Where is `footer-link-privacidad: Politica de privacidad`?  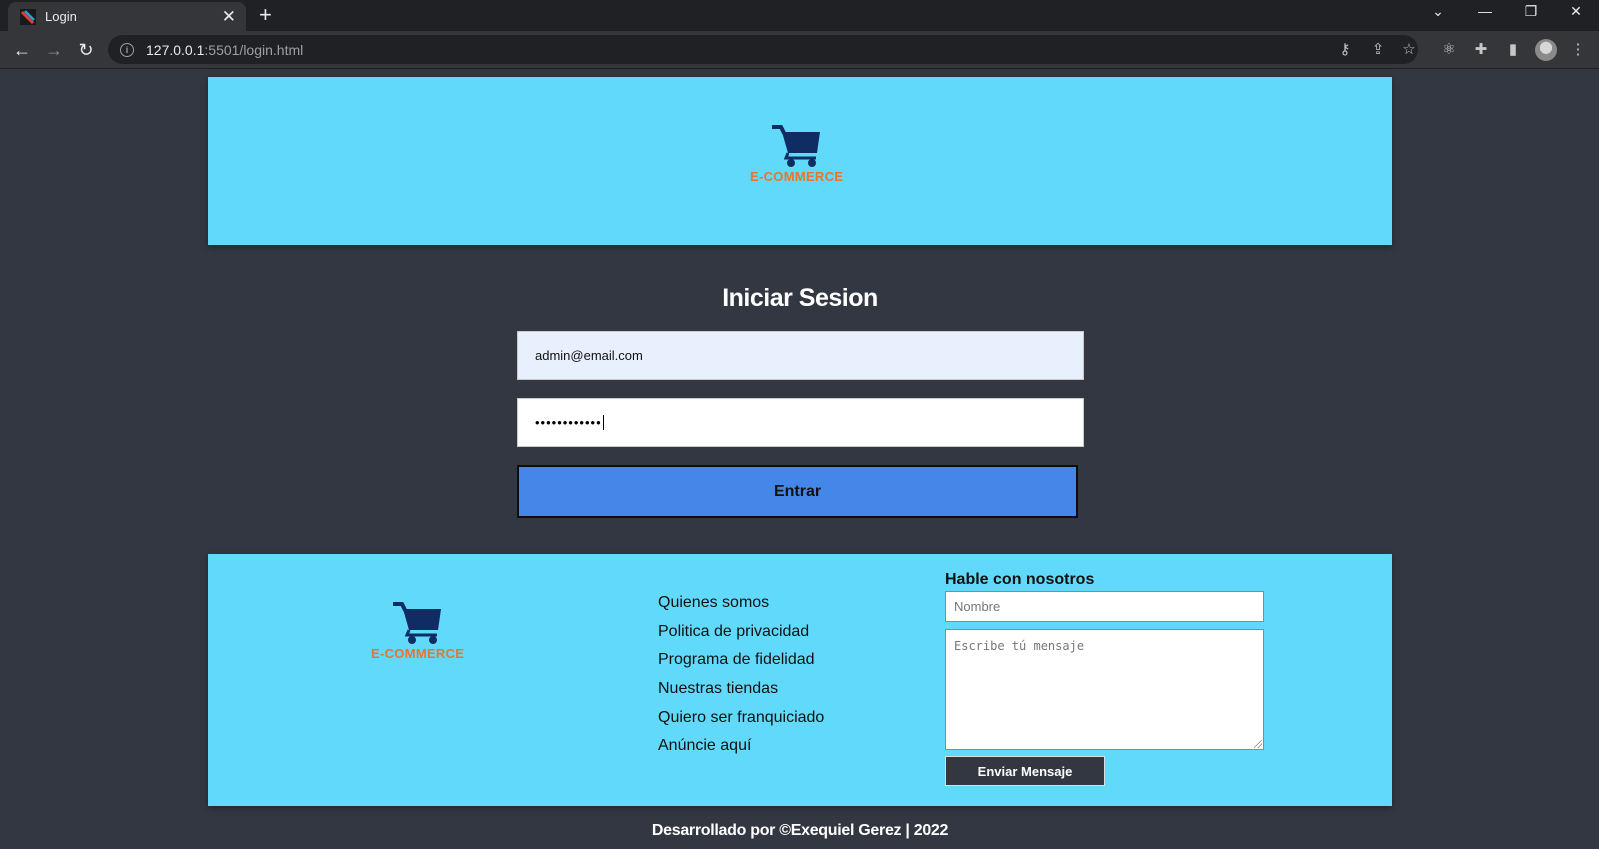 footer-link-privacidad: Politica de privacidad is located at coordinates (741, 632).